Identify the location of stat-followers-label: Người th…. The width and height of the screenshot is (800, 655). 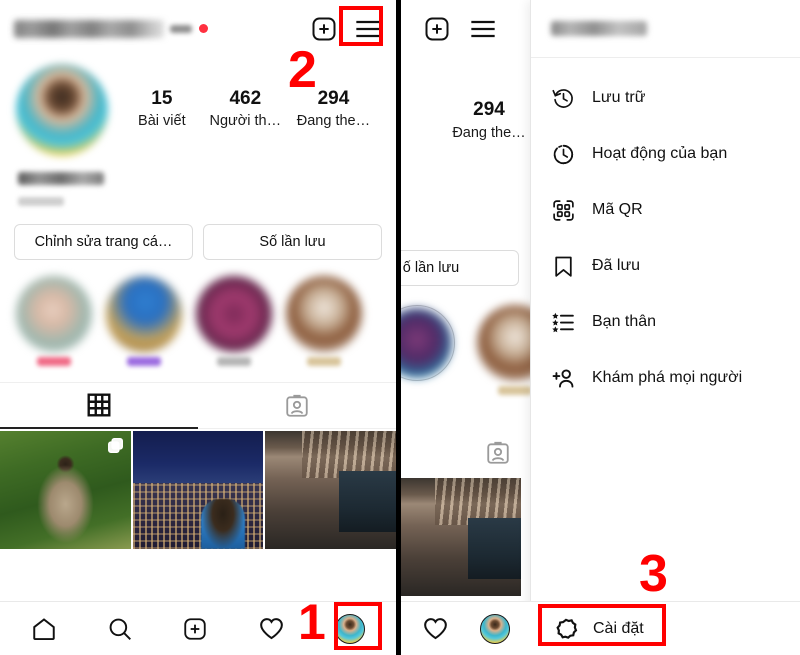
(245, 121).